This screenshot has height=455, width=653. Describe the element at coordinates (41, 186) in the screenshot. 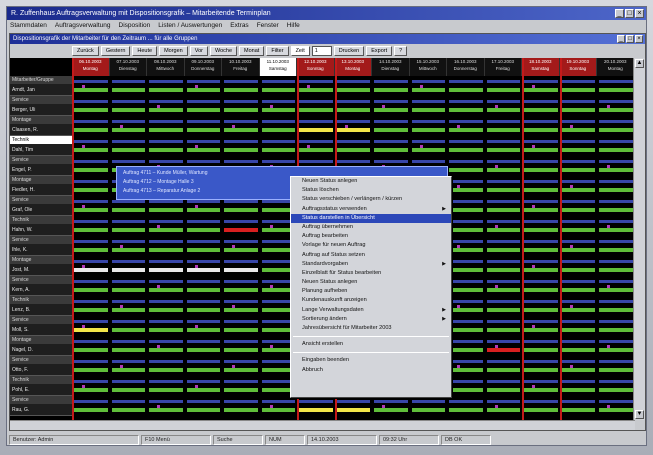

I see `employee-row-label: Montage Fiedler, H.` at that location.